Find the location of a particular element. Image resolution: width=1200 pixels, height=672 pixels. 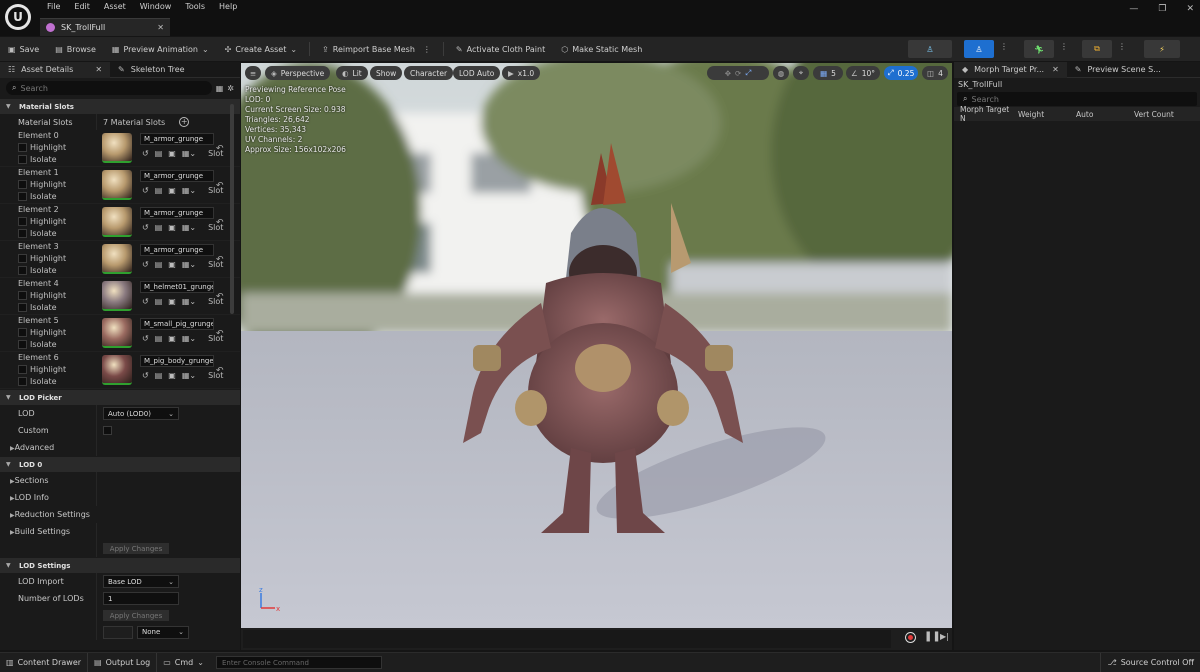

viewport-menu-button: ≡ is located at coordinates (253, 73).